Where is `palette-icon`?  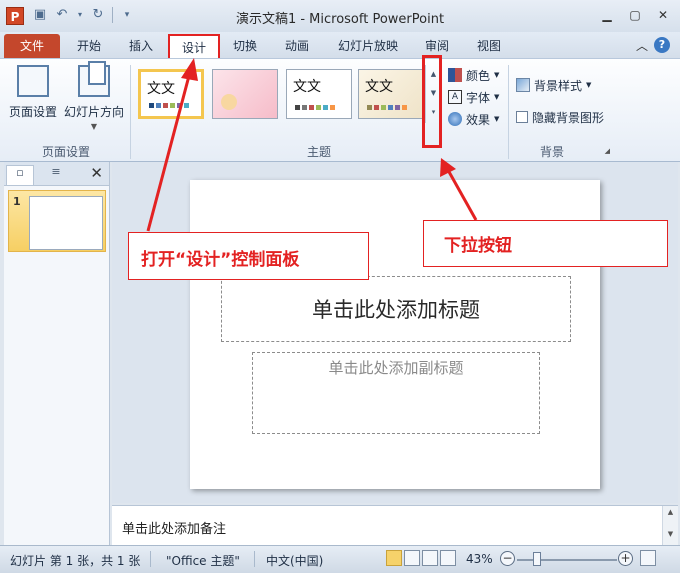
palette-icon is located at coordinates (455, 75).